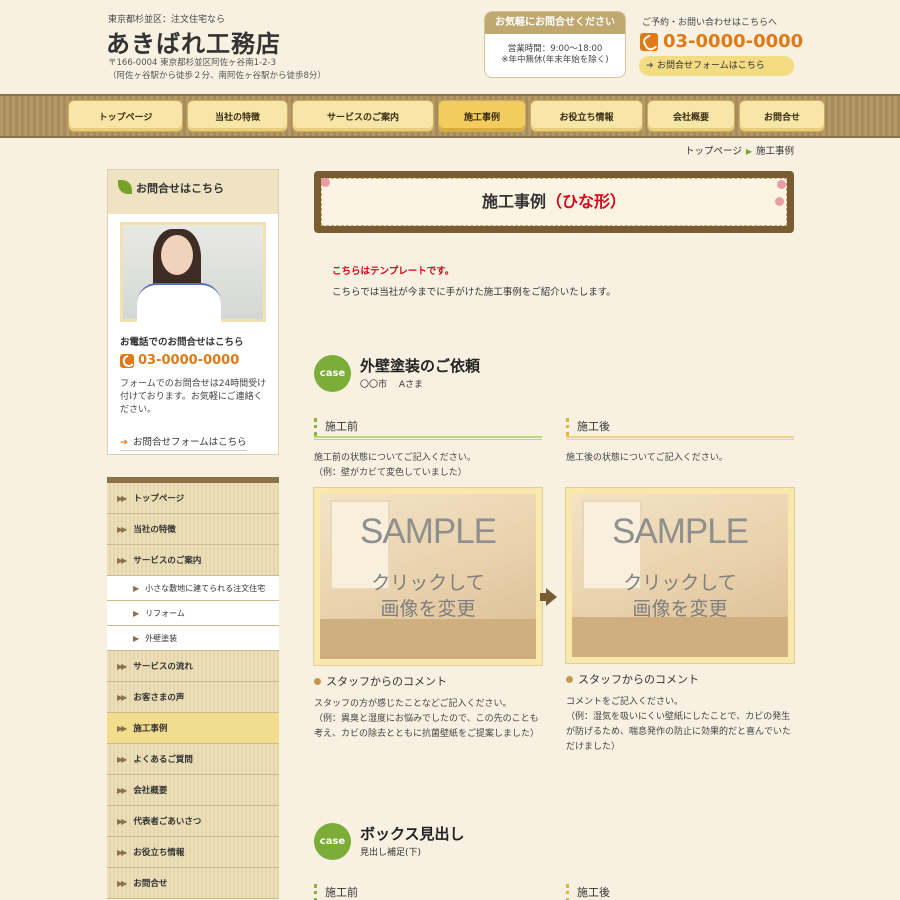 Image resolution: width=900 pixels, height=900 pixels. What do you see at coordinates (193, 529) in the screenshot?
I see `sidebar-item-features: ▶▶ 当社の特徴` at bounding box center [193, 529].